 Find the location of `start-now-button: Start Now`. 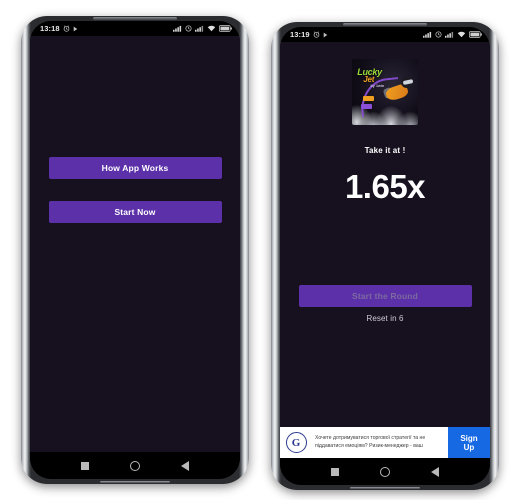

start-now-button: Start Now is located at coordinates (135, 212).